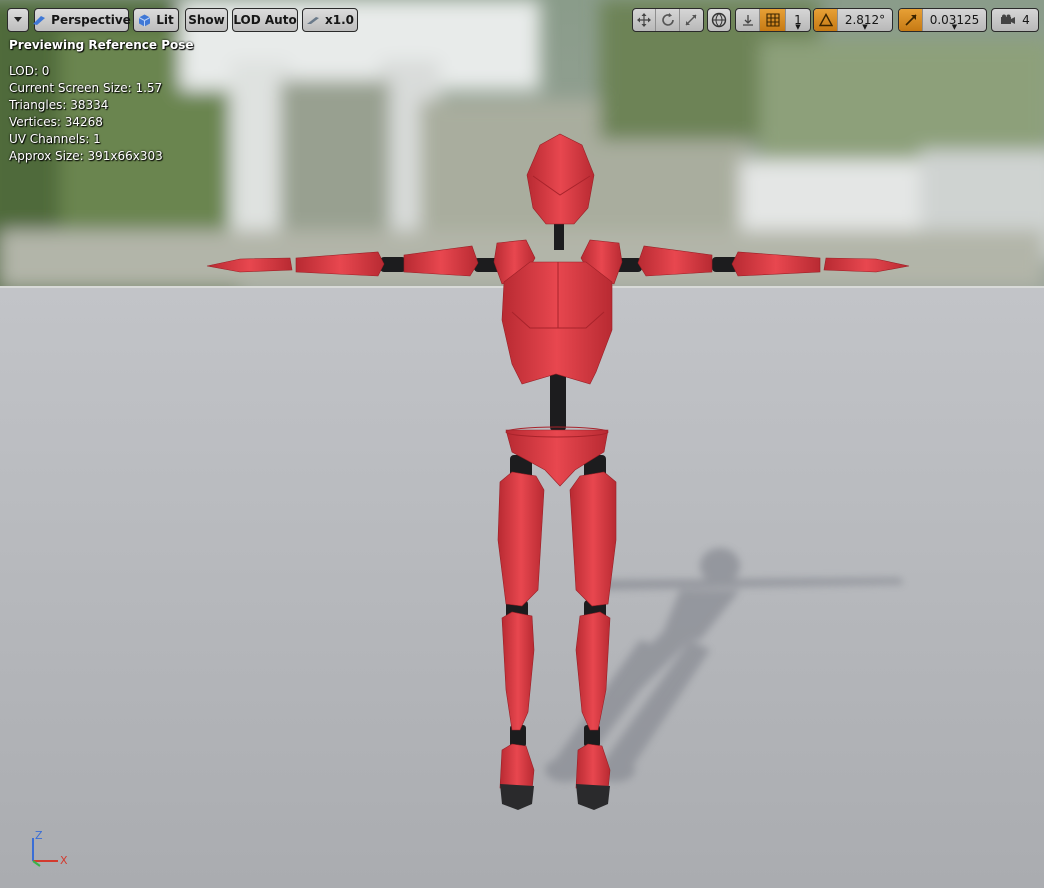 The height and width of the screenshot is (888, 1044). I want to click on stat-approx-size: Approx Size: 391x66x303, so click(86, 156).